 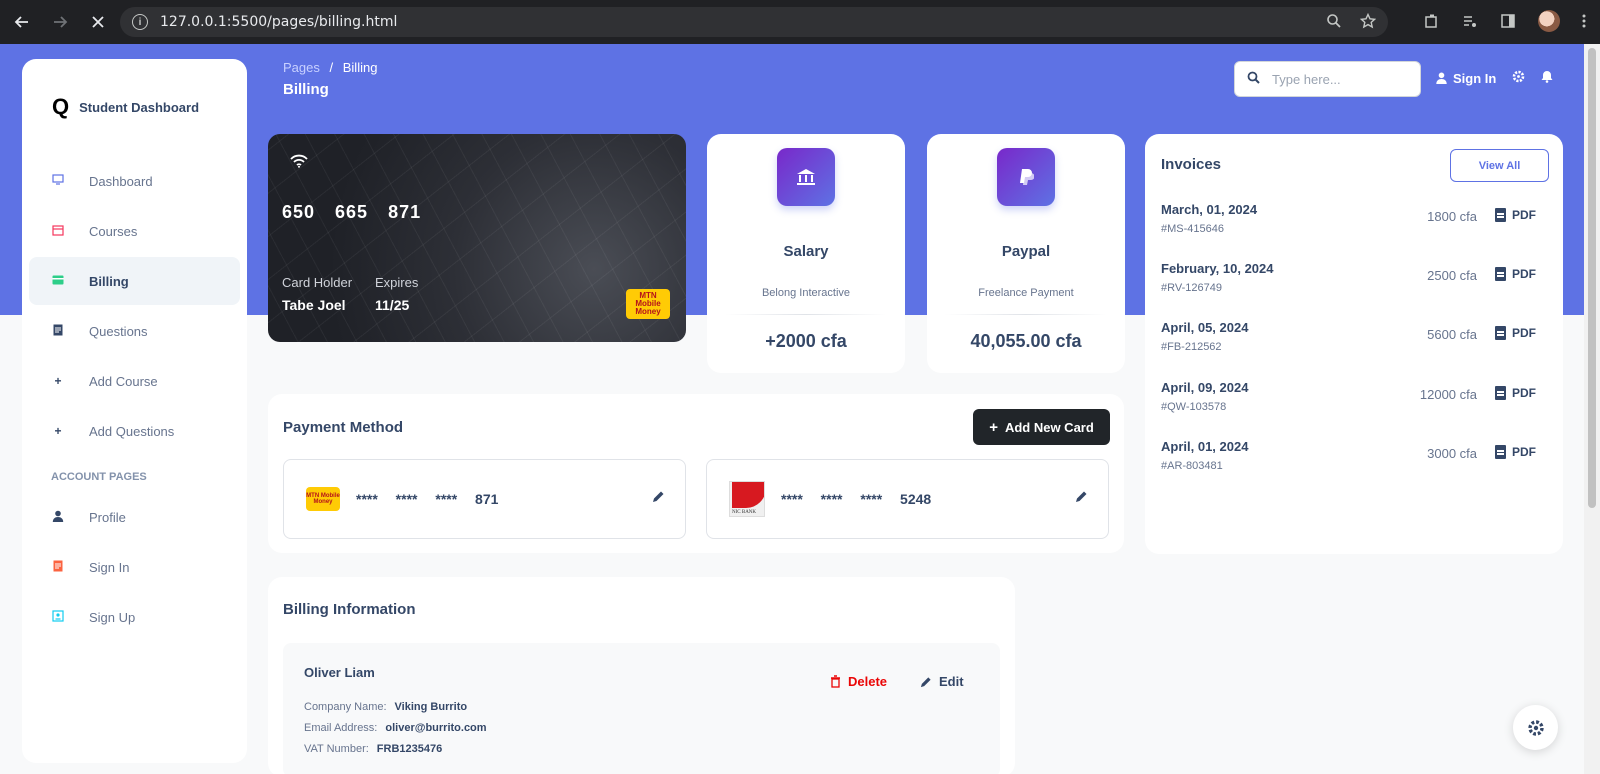 I want to click on card-number: 650 665 871, so click(x=352, y=212).